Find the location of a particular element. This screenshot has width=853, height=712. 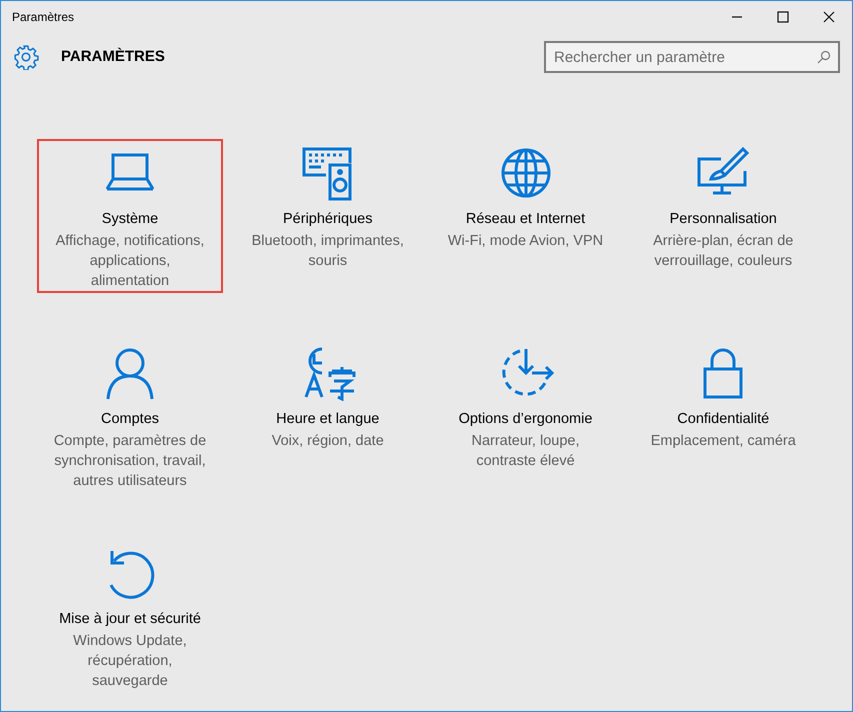

settings-tile: Système Affichage, notifications, applications, alimentation is located at coordinates (130, 216).